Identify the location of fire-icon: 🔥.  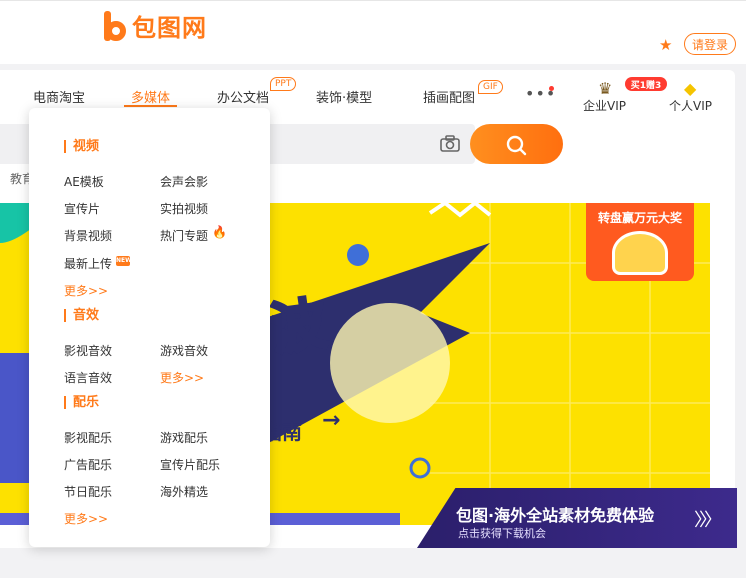
(219, 232).